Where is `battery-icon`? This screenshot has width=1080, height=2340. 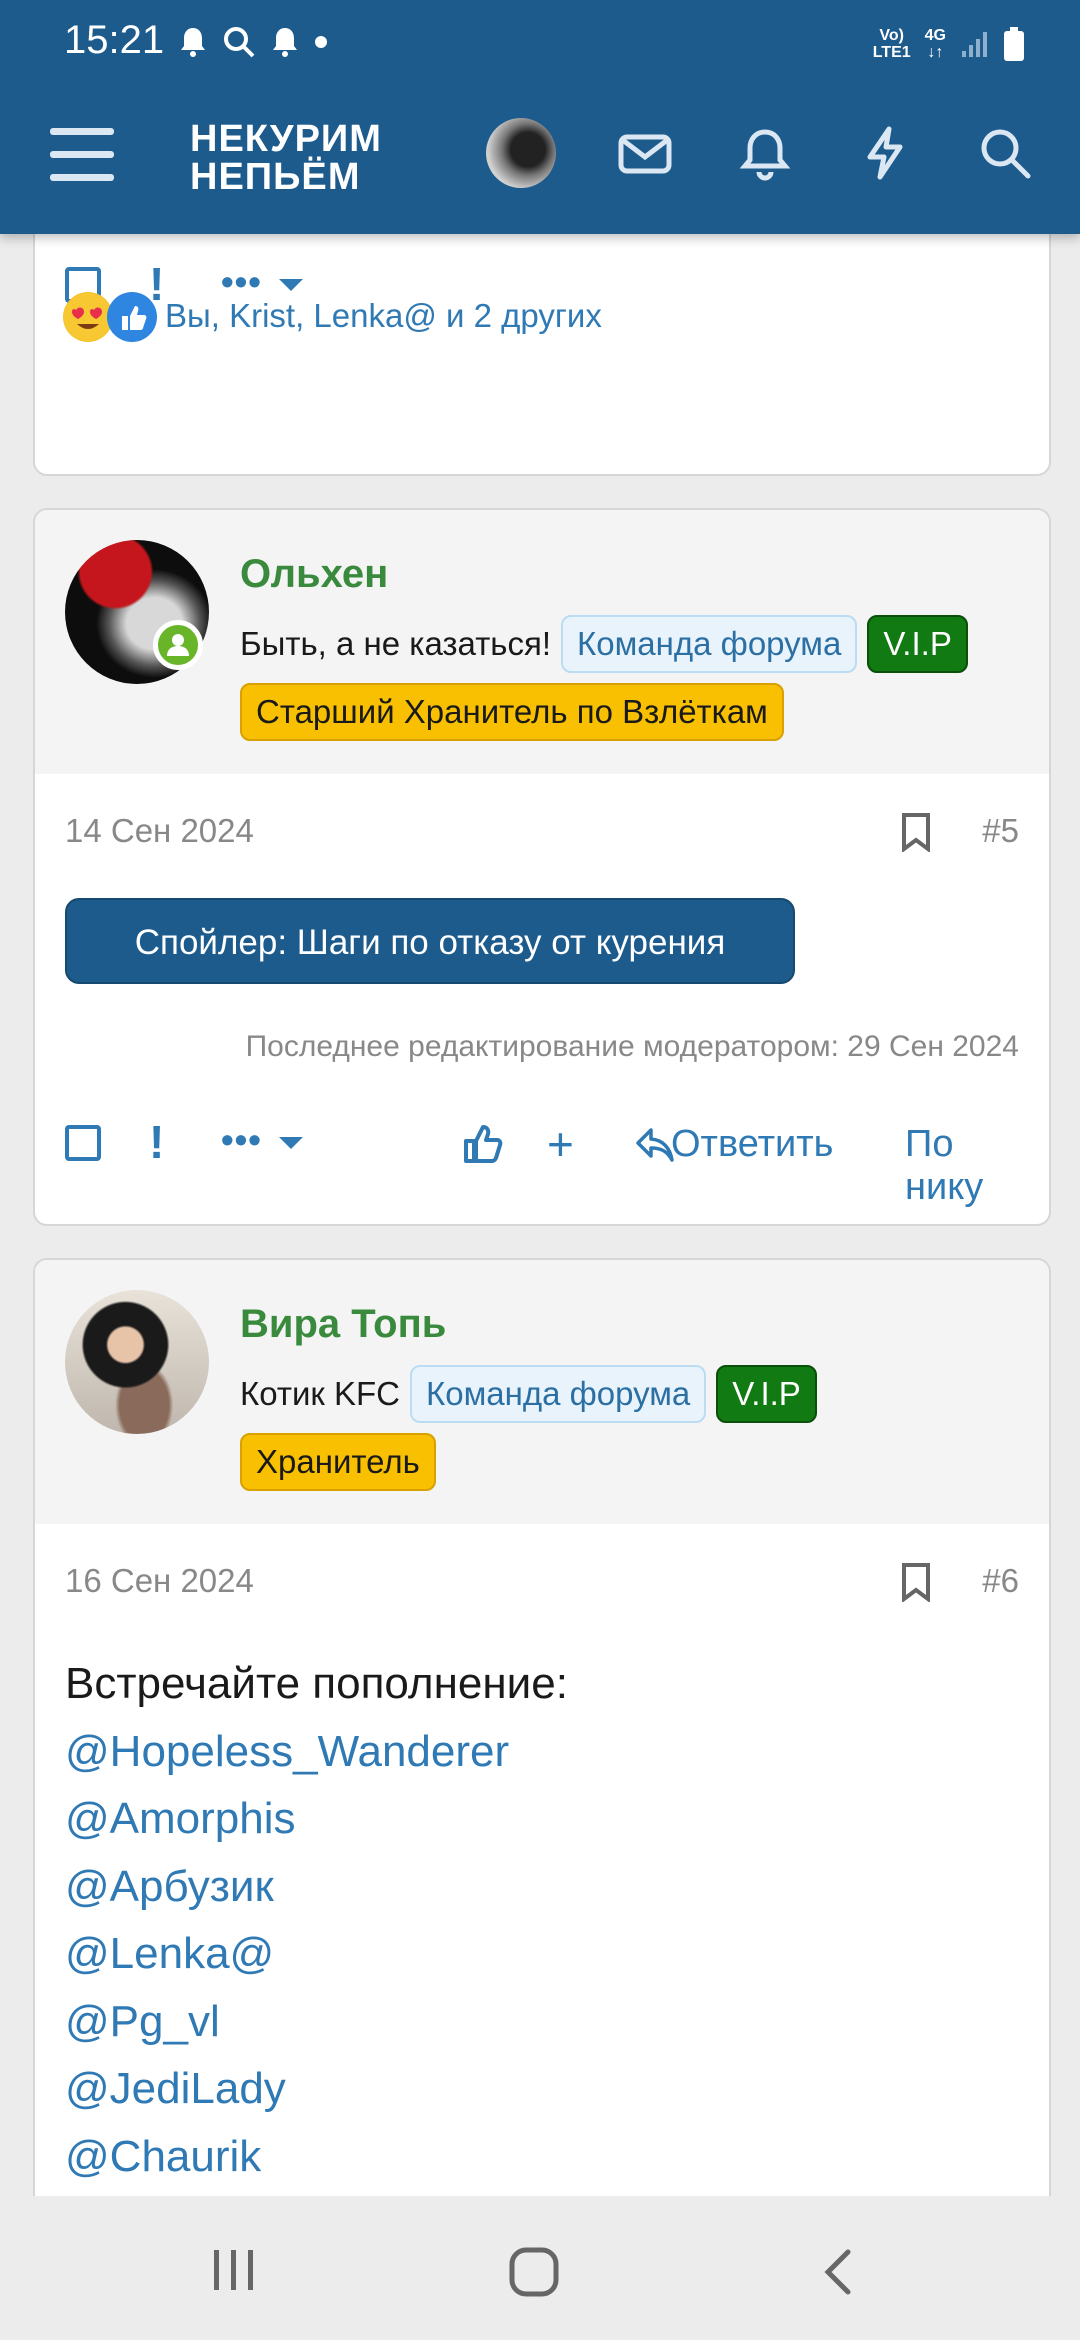 battery-icon is located at coordinates (1014, 44).